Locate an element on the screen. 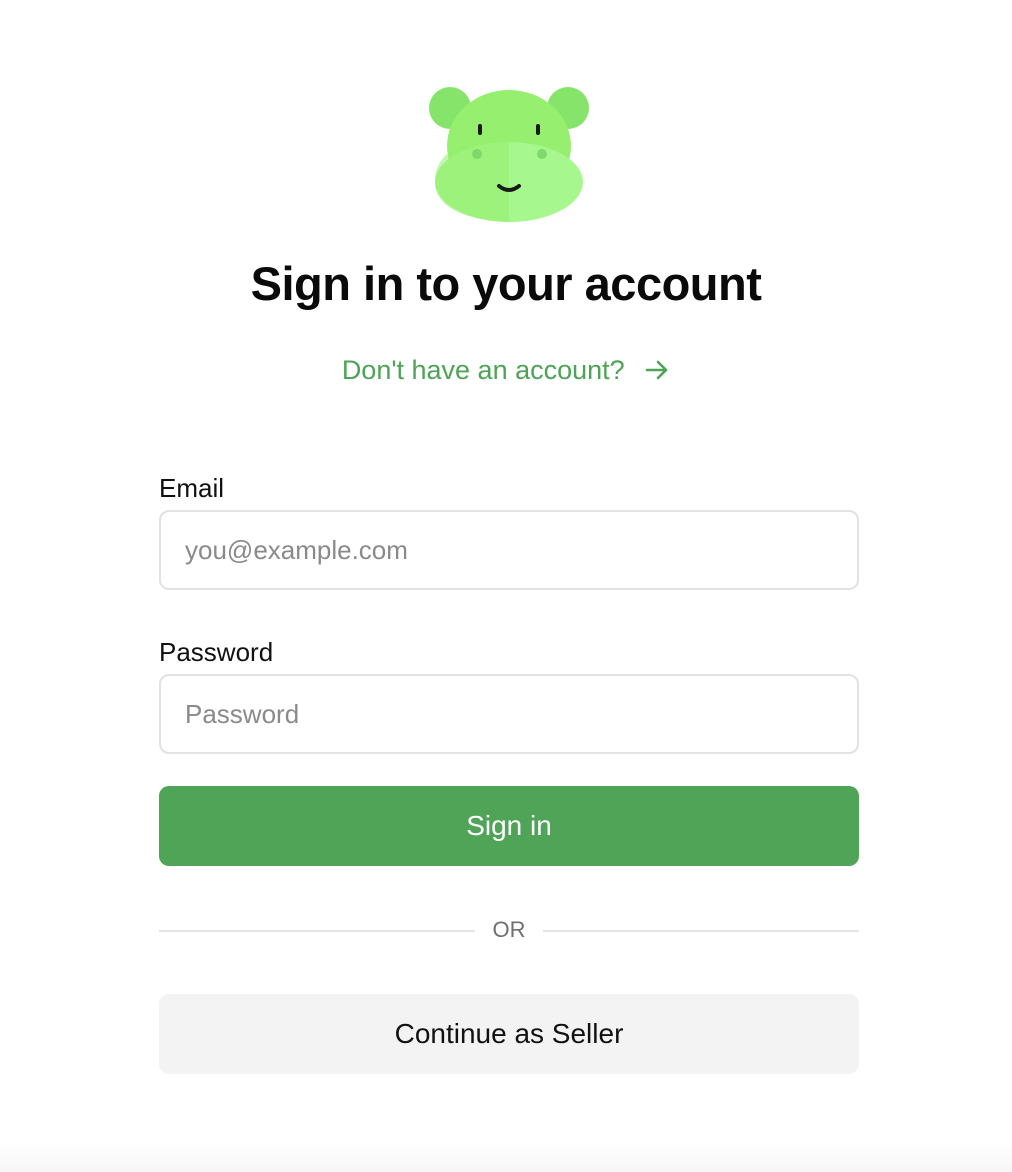 This screenshot has height=1172, width=1012. bottom-fade is located at coordinates (506, 1157).